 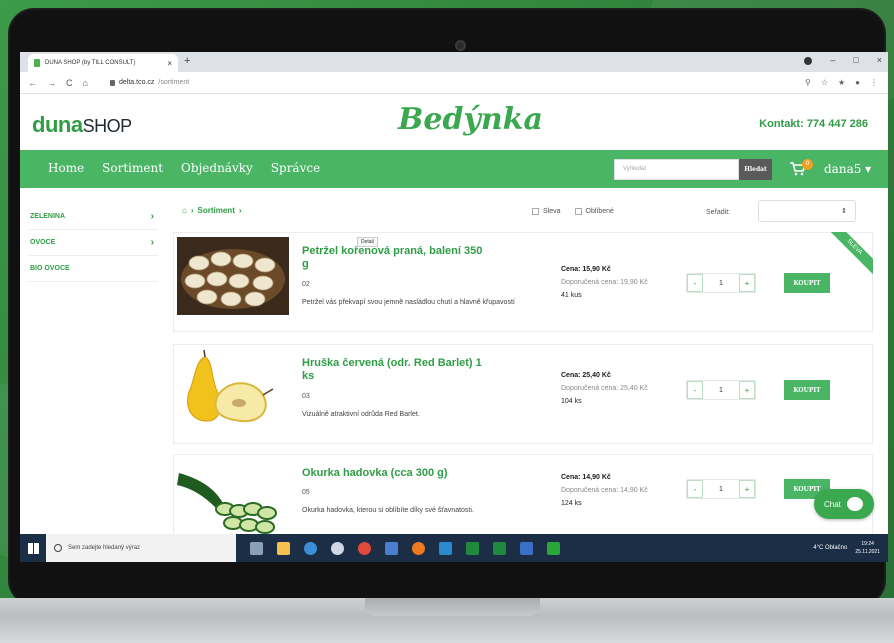 What do you see at coordinates (397, 258) in the screenshot?
I see `product-title: Petržel kořenová praná, balení 350 g` at bounding box center [397, 258].